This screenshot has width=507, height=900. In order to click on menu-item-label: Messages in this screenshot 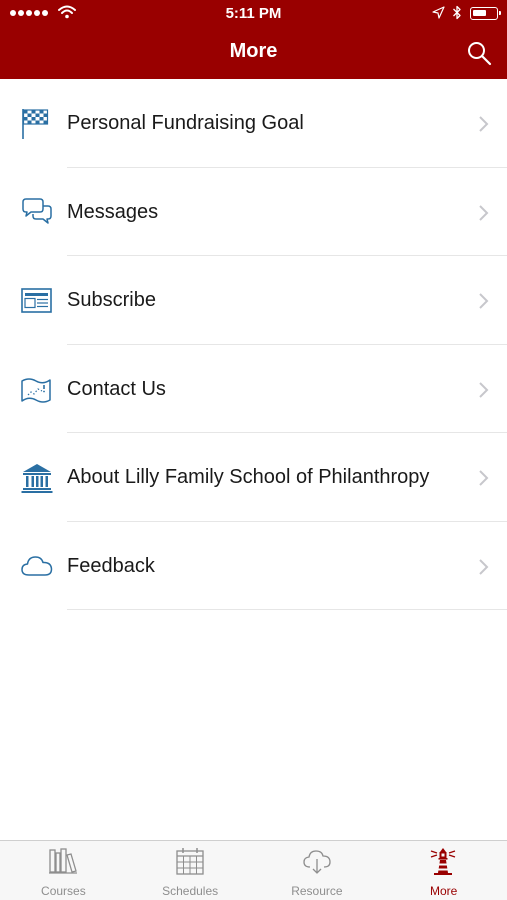, I will do `click(113, 211)`.